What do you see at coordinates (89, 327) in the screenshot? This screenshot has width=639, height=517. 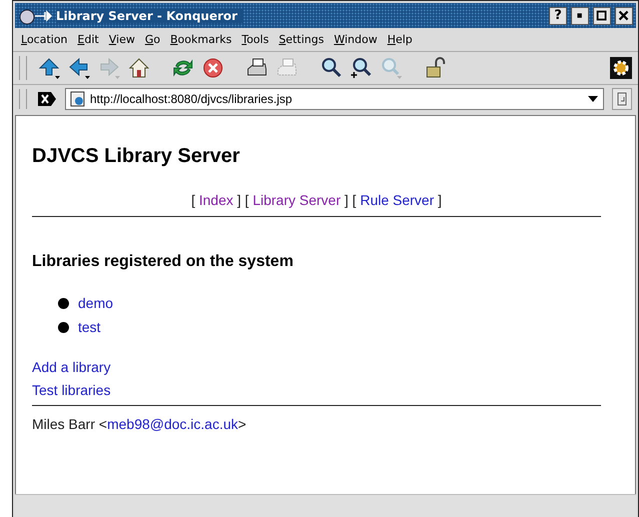 I see `library-link: test` at bounding box center [89, 327].